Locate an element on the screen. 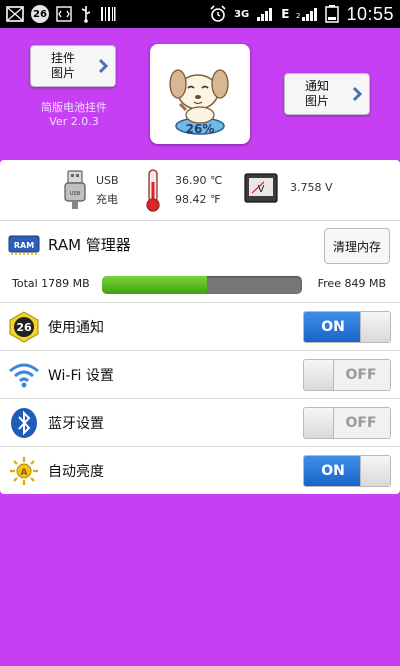 This screenshot has width=400, height=666. network-e-icon: E is located at coordinates (285, 14).